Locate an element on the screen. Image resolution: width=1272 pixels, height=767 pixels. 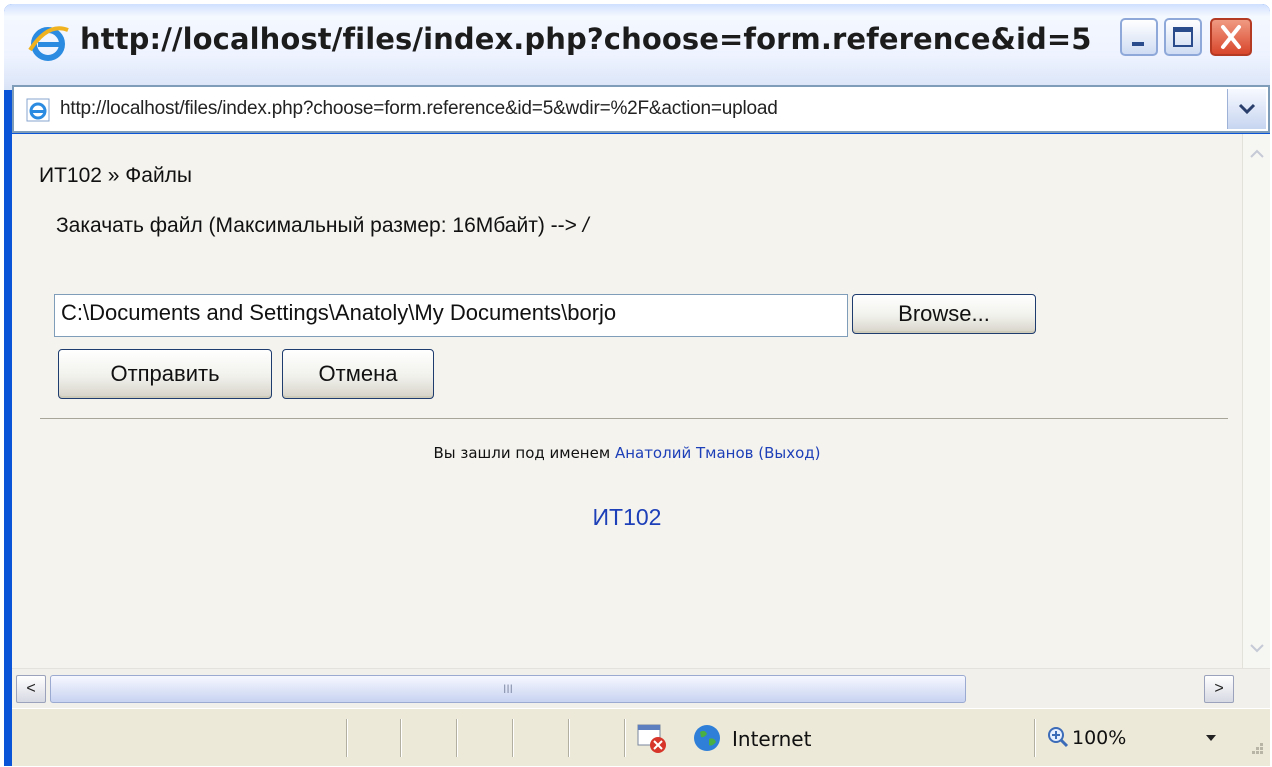
zoom-dropdown-icon is located at coordinates (1211, 738).